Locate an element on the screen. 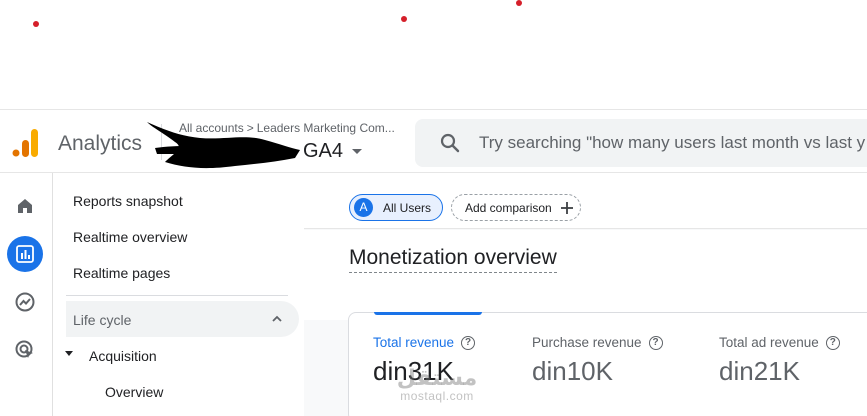 This screenshot has height=416, width=867. analytics-logo-icon is located at coordinates (26, 143).